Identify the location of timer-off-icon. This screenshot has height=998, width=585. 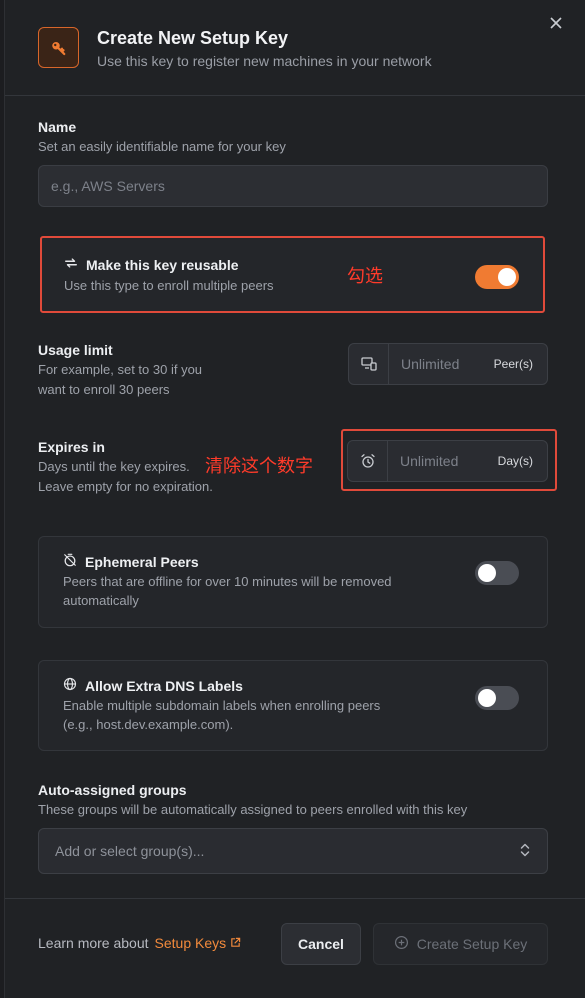
(70, 561).